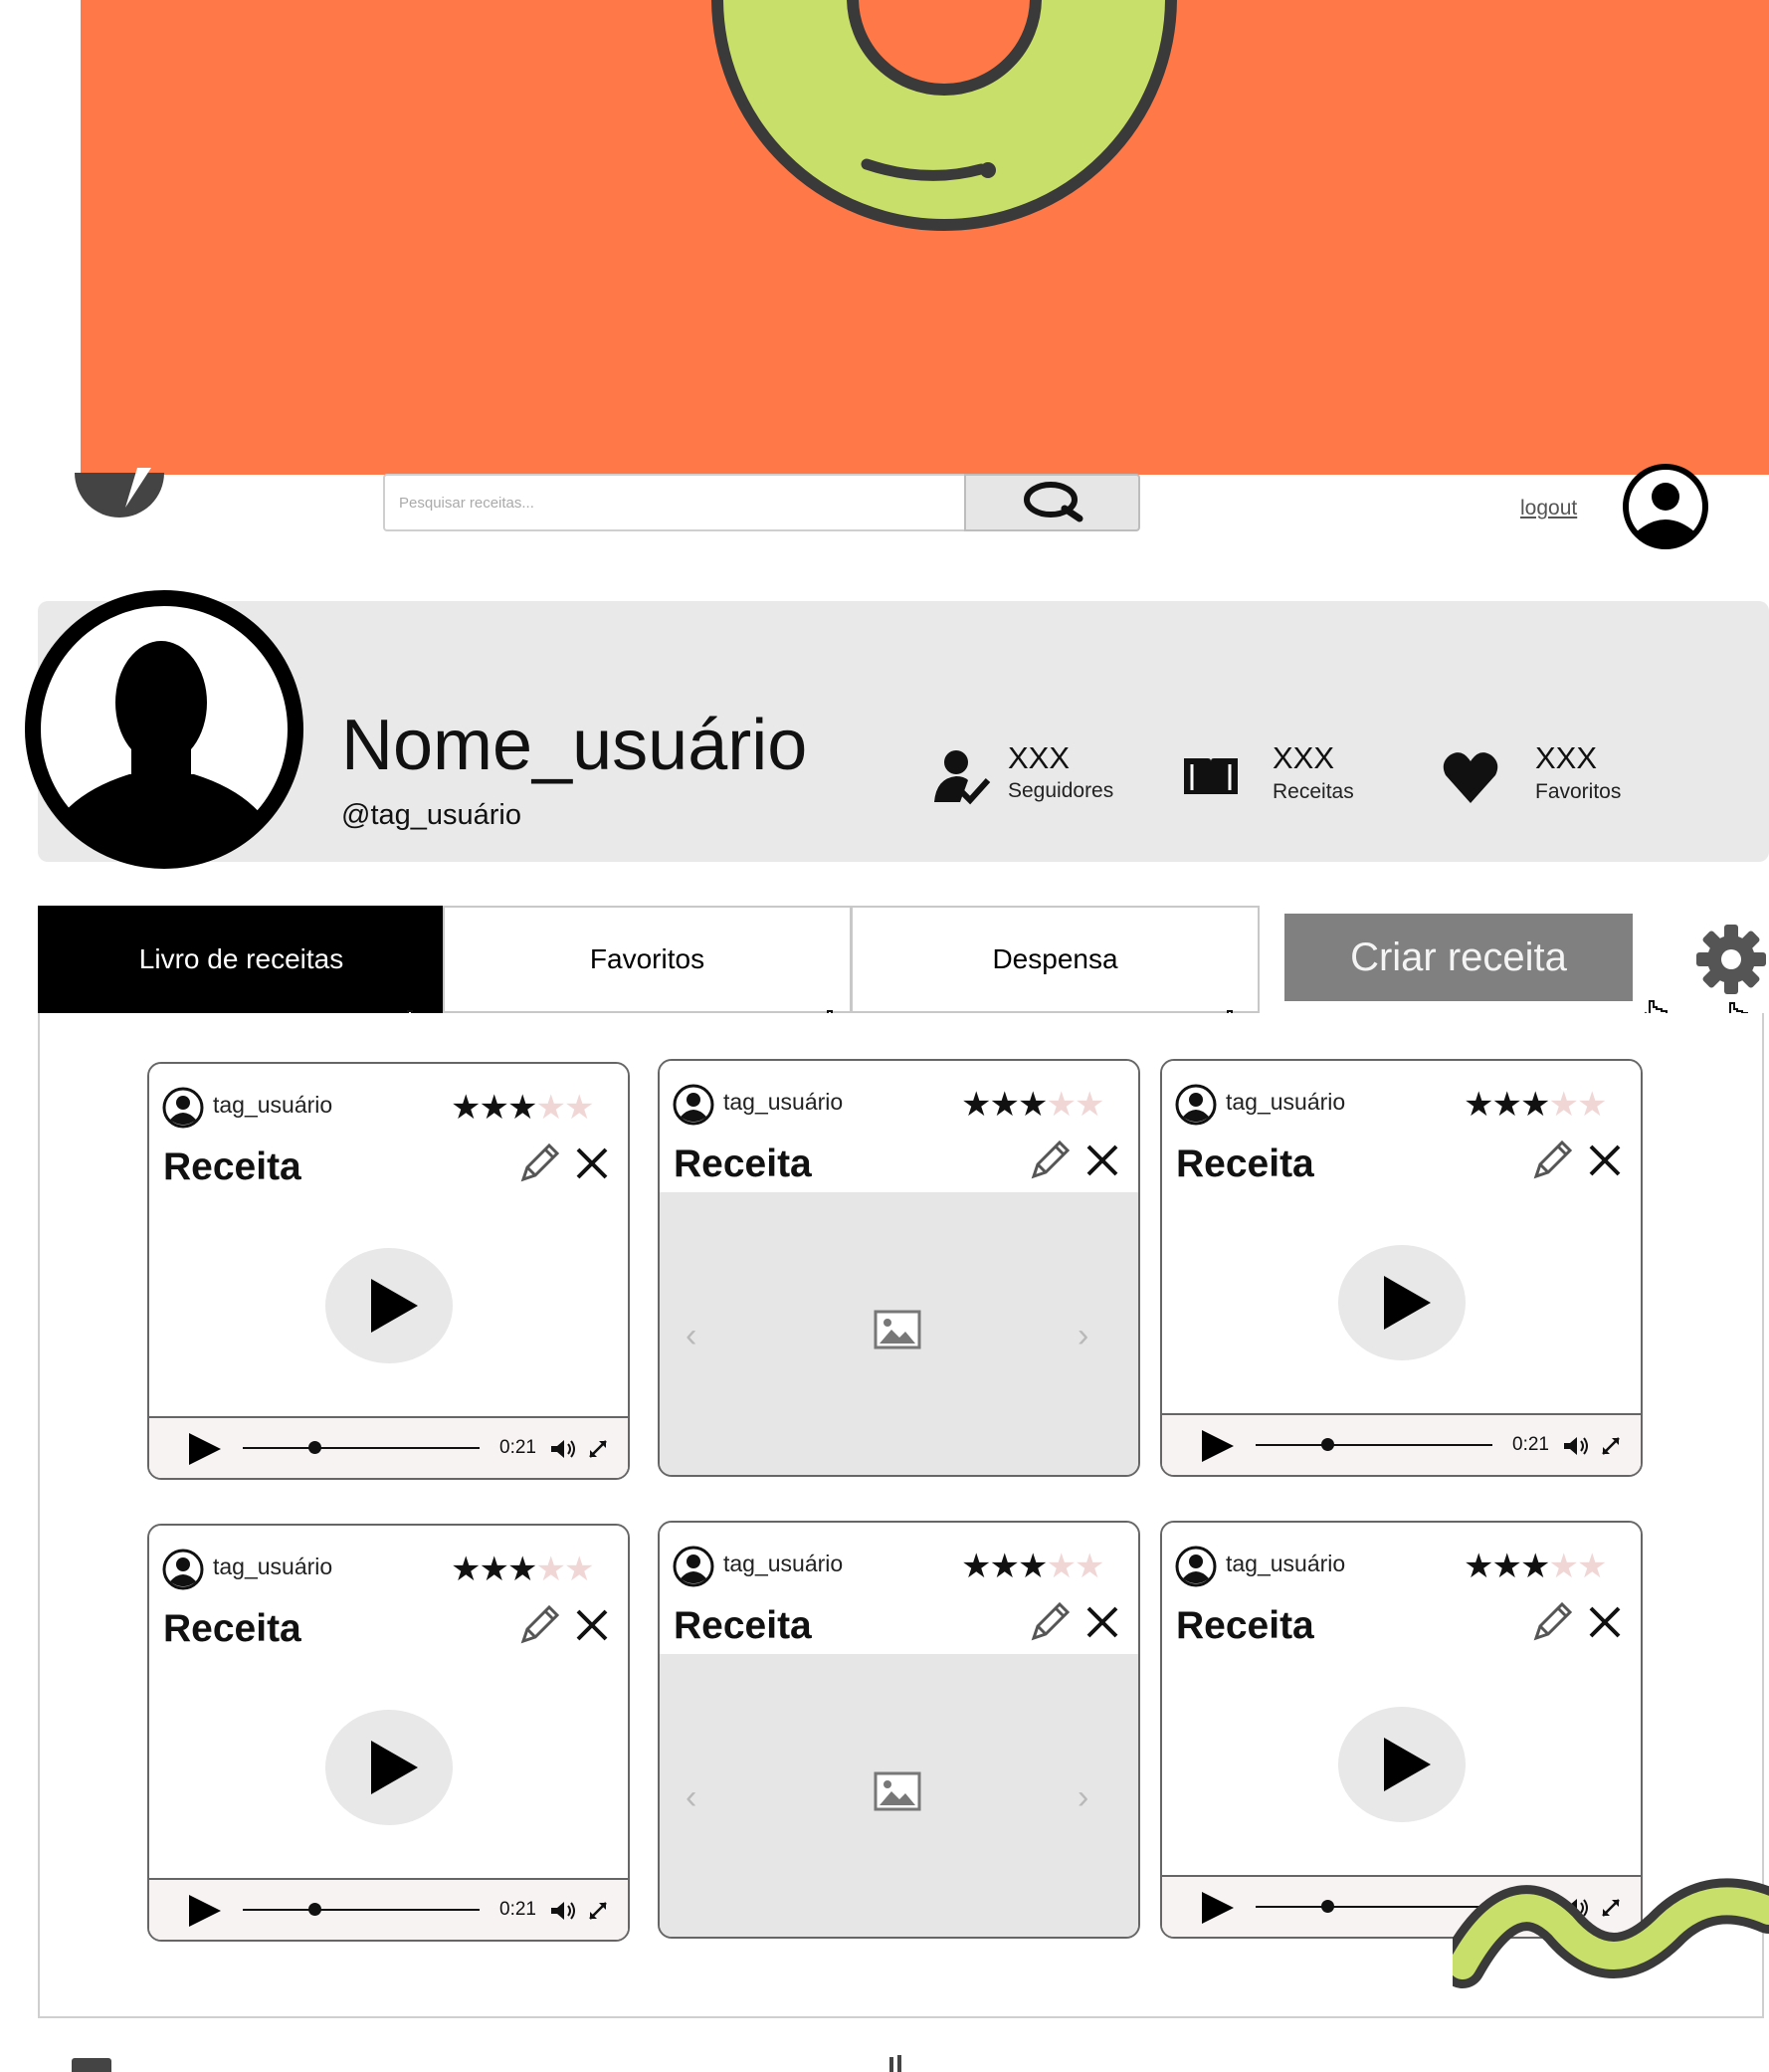  What do you see at coordinates (674, 502) in the screenshot?
I see `search-input` at bounding box center [674, 502].